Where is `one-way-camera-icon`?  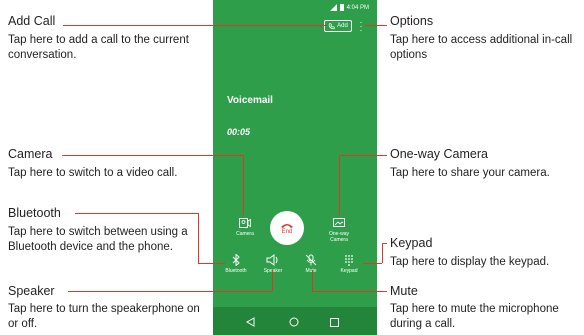
one-way-camera-icon is located at coordinates (339, 222).